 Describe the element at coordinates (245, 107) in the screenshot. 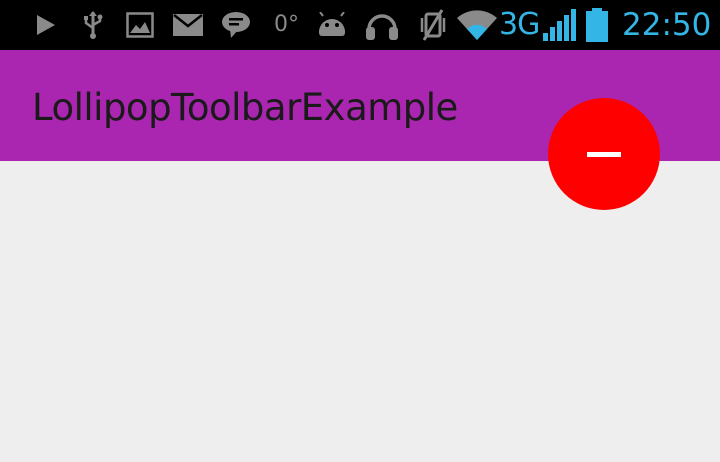

I see `toolbar-title: LollipopToolbarExample` at that location.